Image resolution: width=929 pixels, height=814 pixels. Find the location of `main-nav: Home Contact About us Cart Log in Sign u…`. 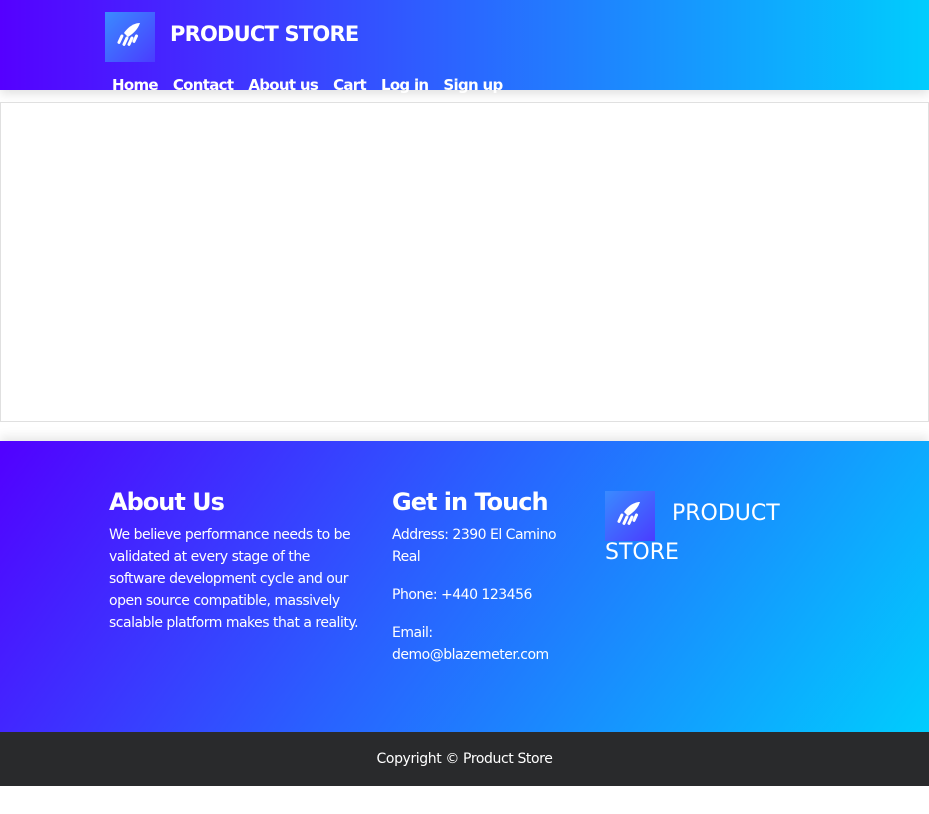

main-nav: Home Contact About us Cart Log in Sign u… is located at coordinates (315, 85).